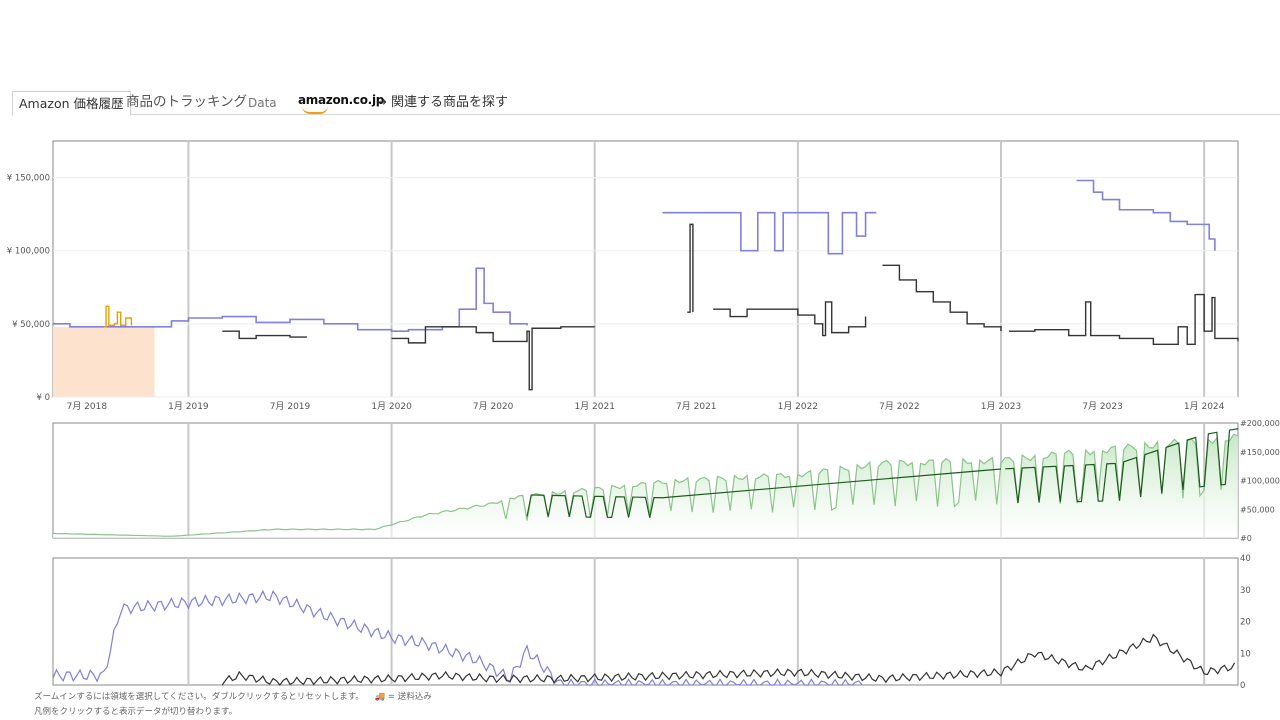 The height and width of the screenshot is (720, 1280). Describe the element at coordinates (1102, 406) in the screenshot. I see `price-x-tick-label: 7月 2023` at that location.